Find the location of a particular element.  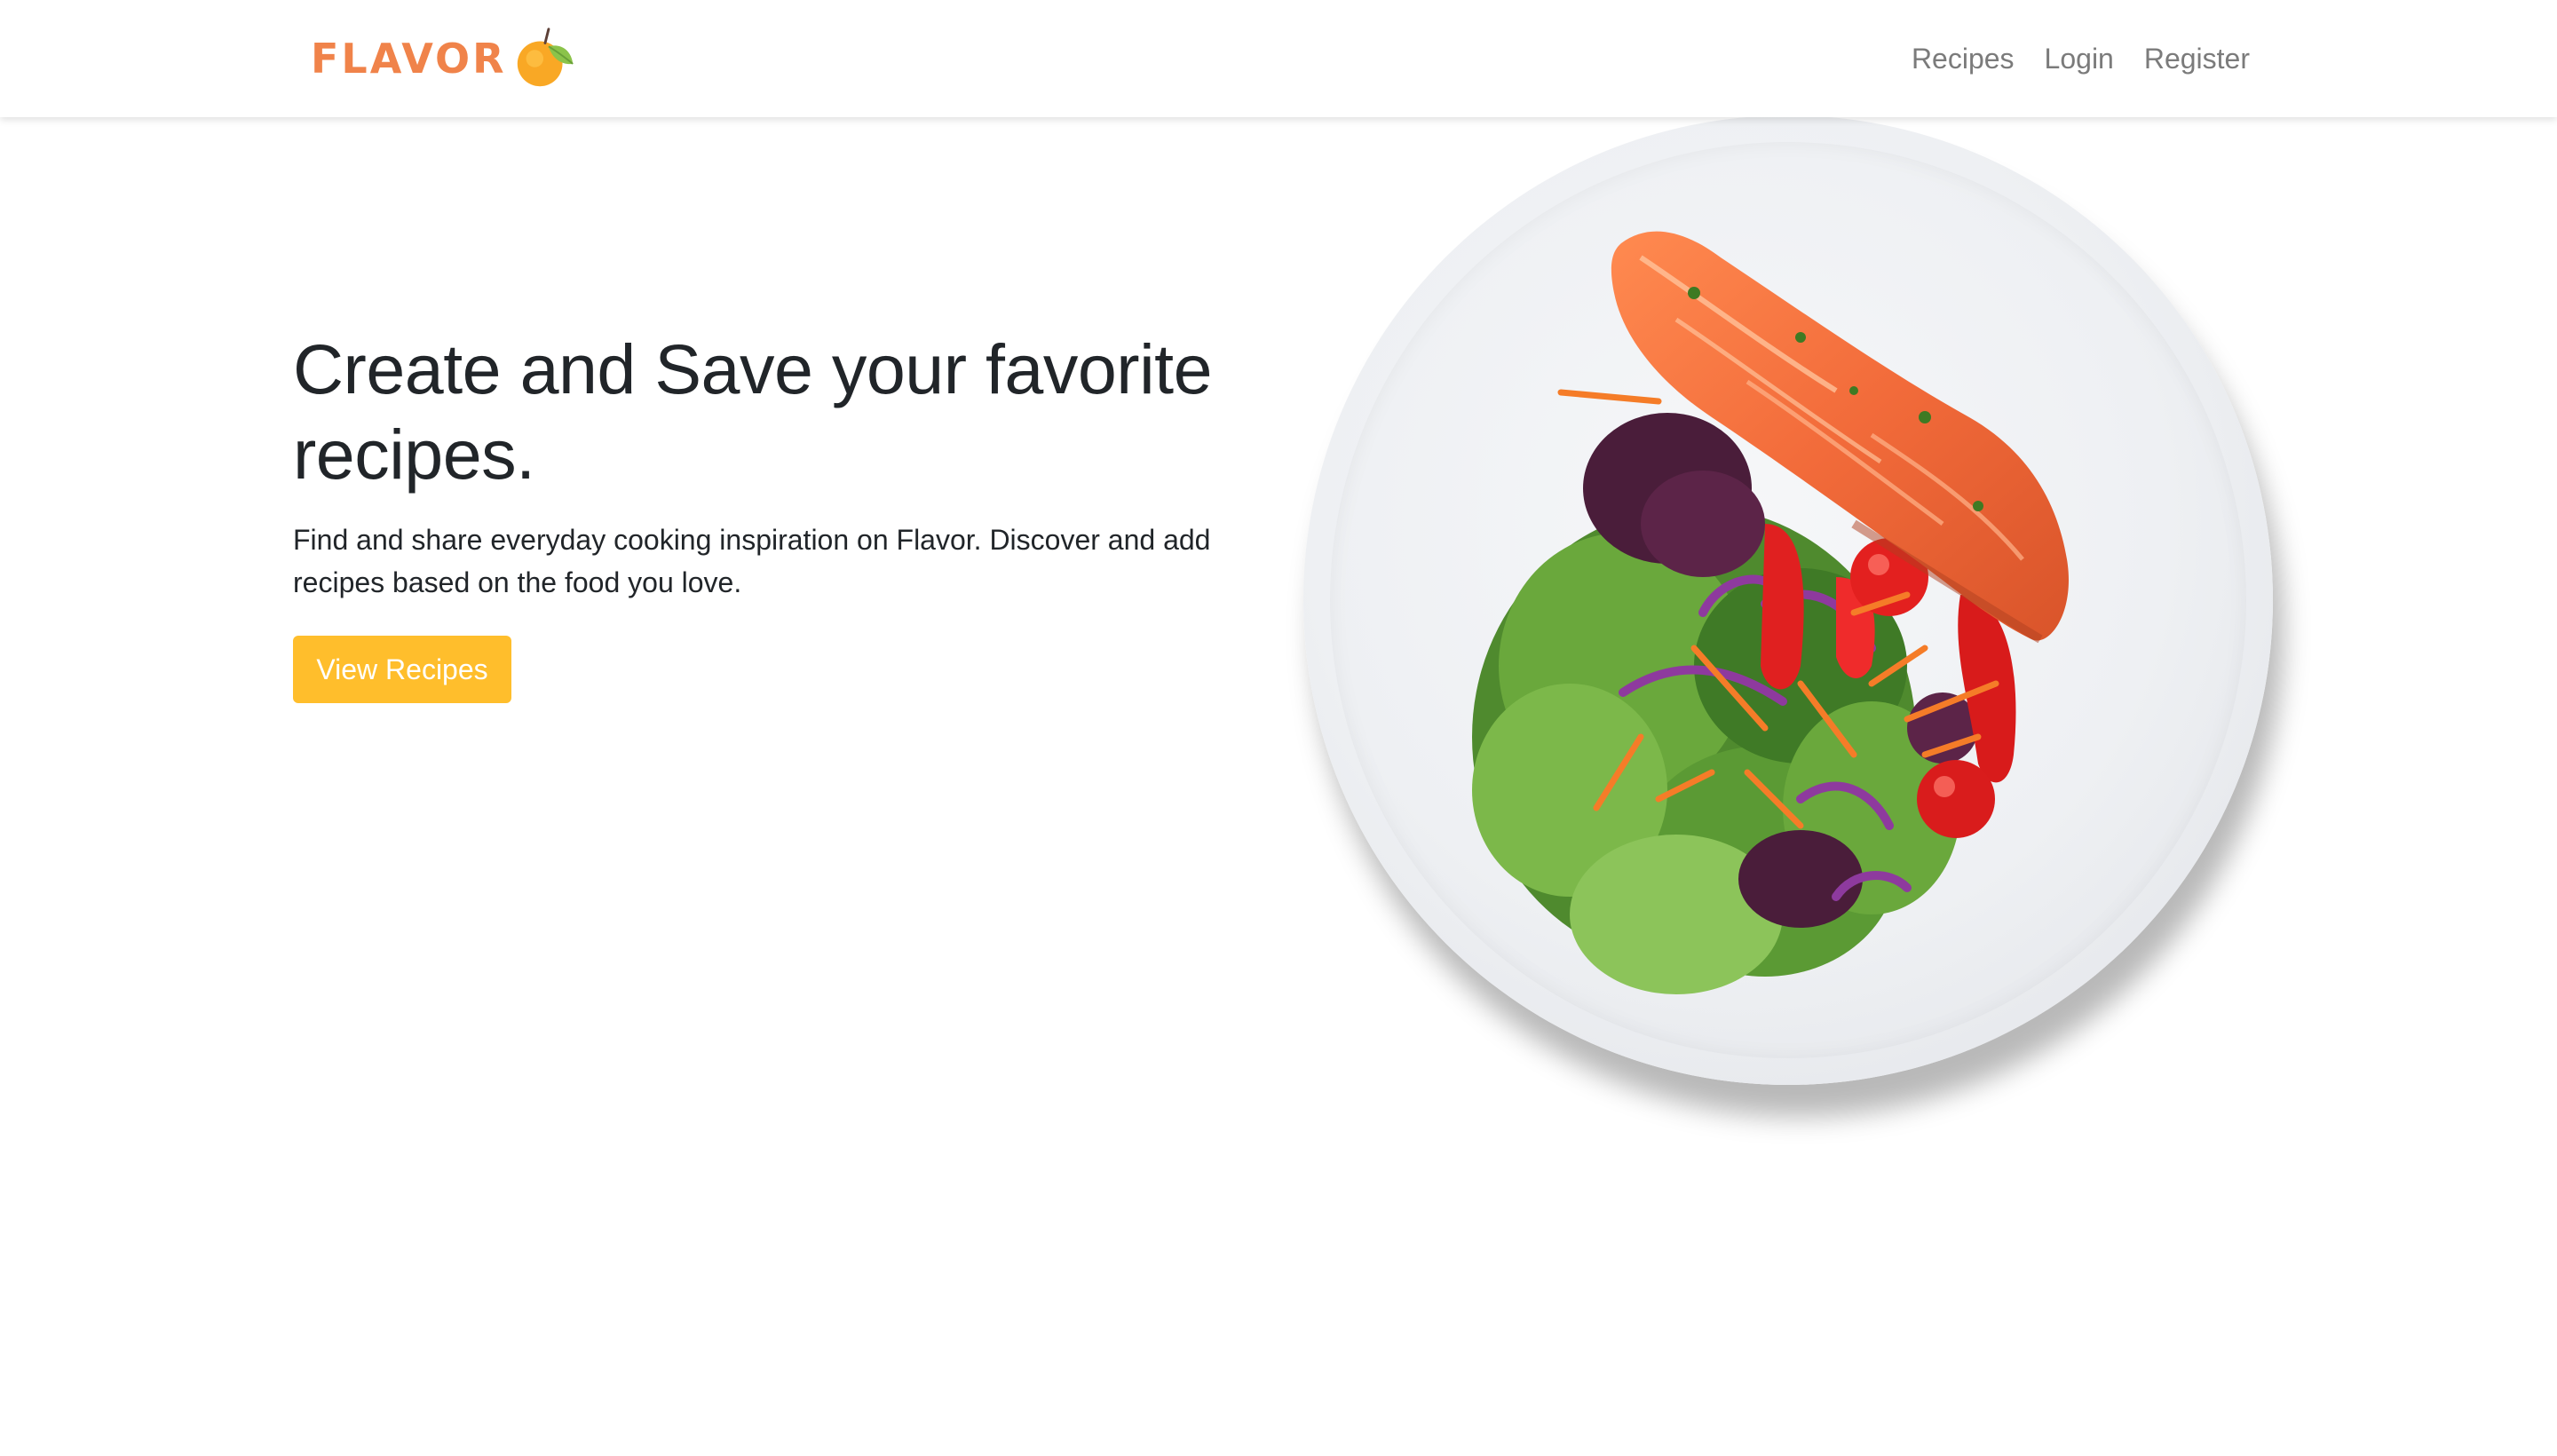

brand-logo-link: FLAVOR is located at coordinates (445, 58).